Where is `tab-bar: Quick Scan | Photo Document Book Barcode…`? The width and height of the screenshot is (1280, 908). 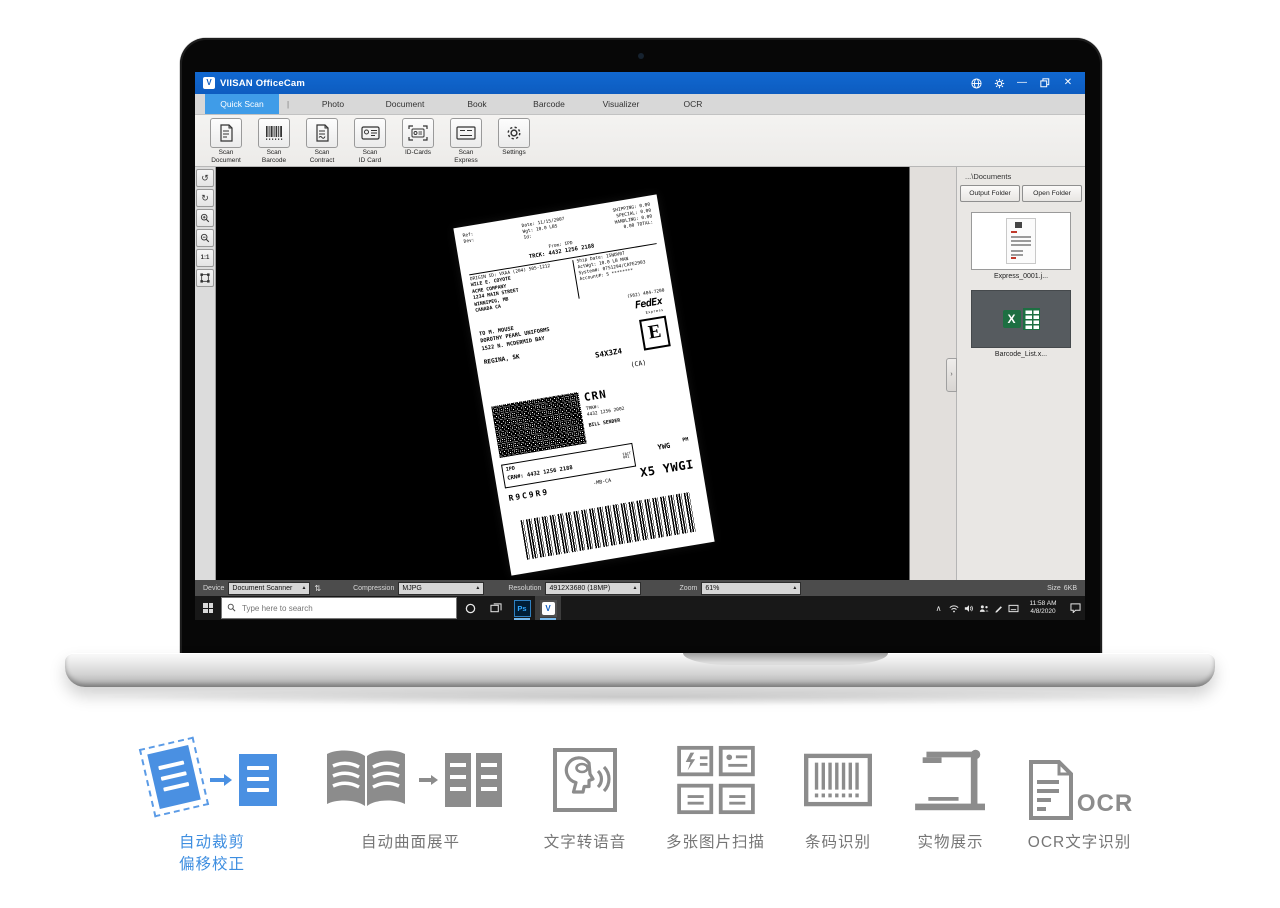 tab-bar: Quick Scan | Photo Document Book Barcode… is located at coordinates (640, 104).